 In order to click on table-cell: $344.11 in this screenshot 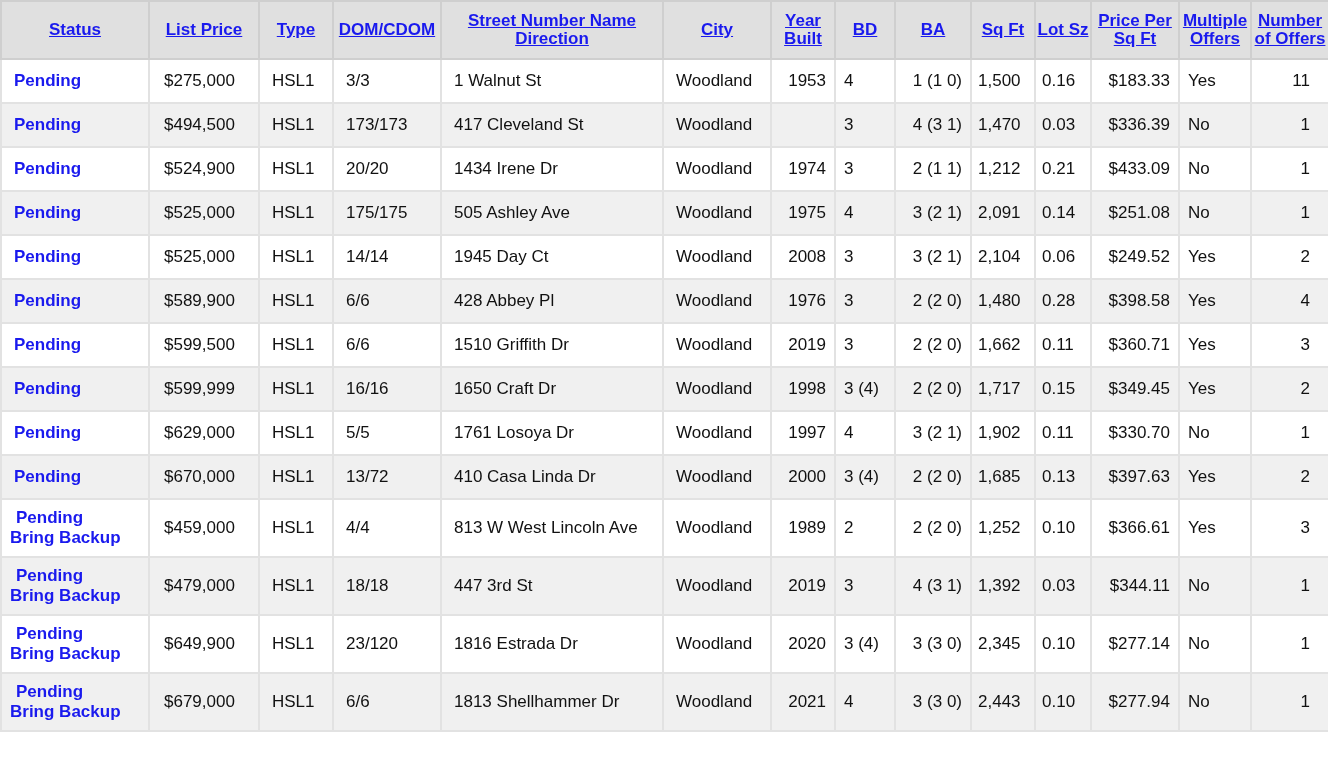, I will do `click(1135, 586)`.